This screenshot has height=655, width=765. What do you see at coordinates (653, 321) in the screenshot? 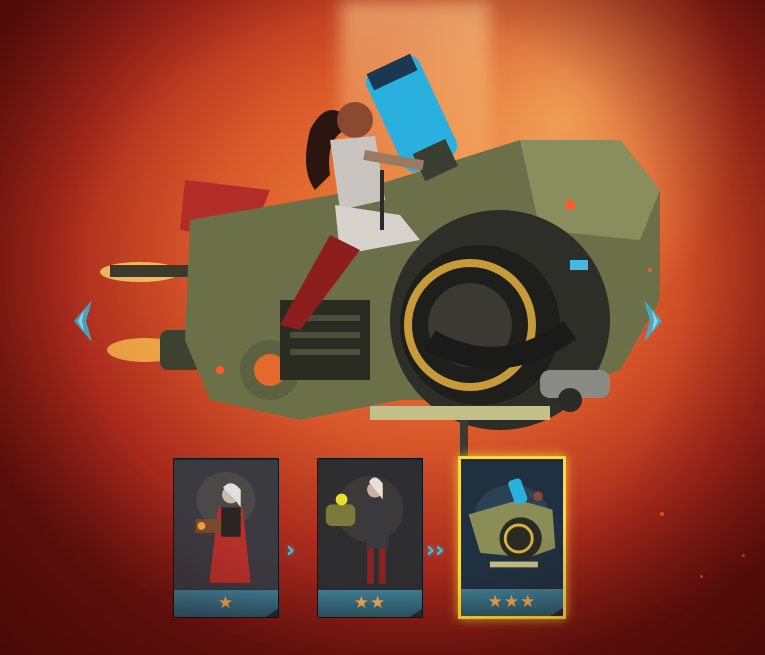
I see `chevron-right-icon` at bounding box center [653, 321].